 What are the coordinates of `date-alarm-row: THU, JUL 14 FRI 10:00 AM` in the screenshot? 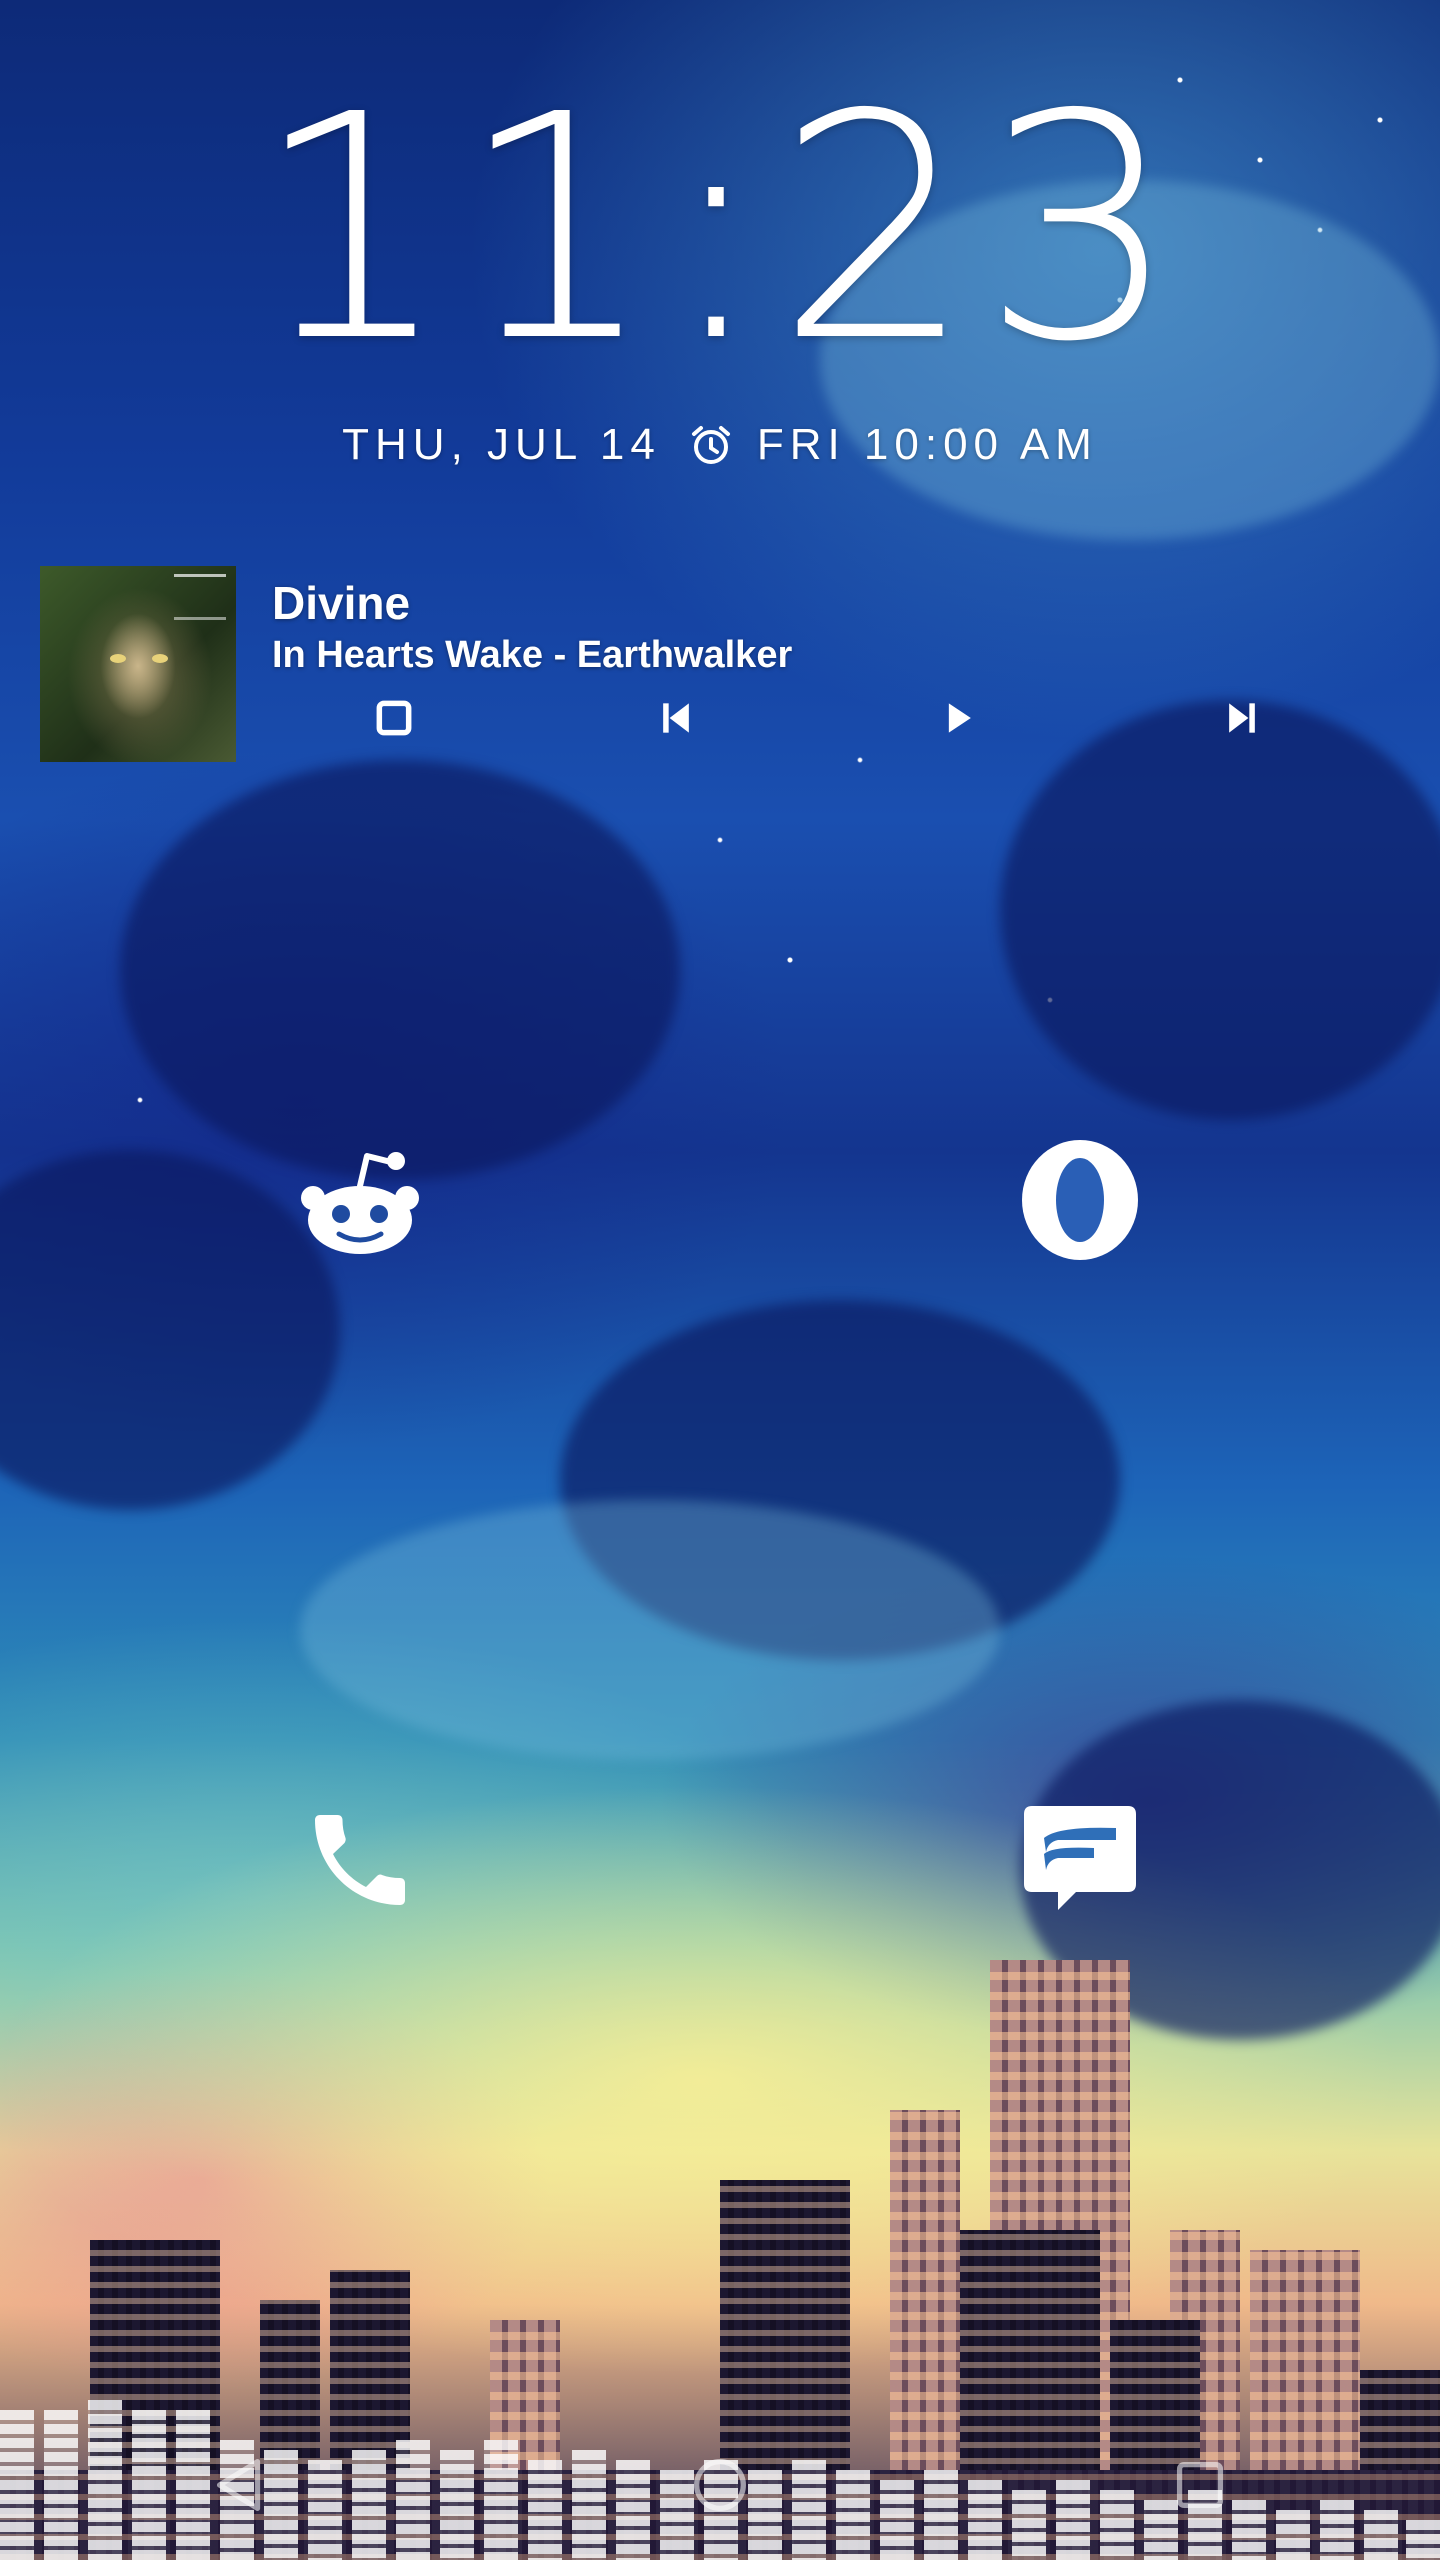 It's located at (720, 445).